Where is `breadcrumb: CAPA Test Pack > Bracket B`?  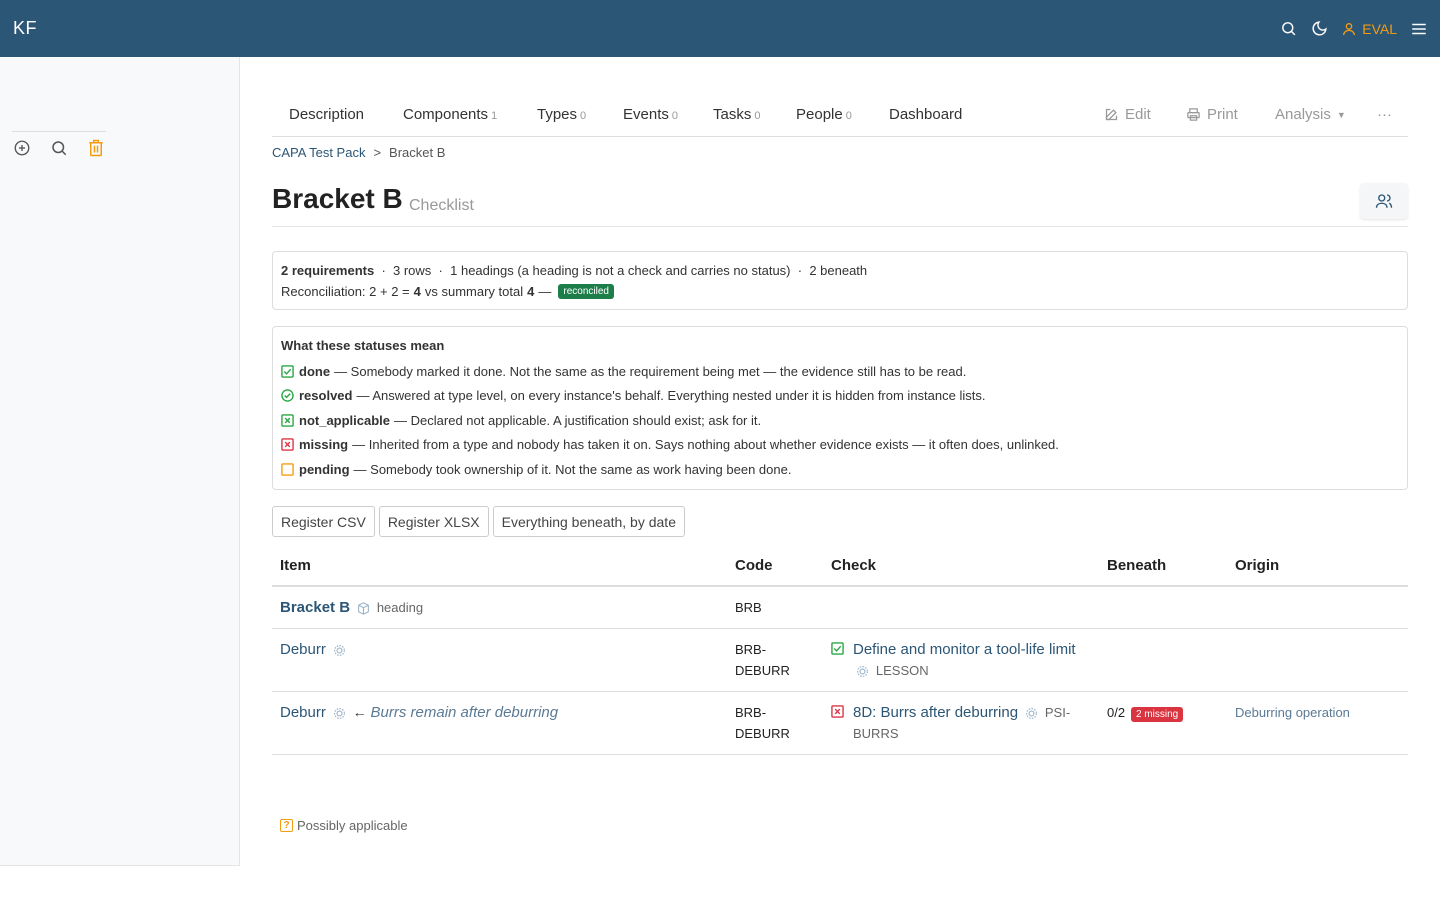 breadcrumb: CAPA Test Pack > Bracket B is located at coordinates (358, 152).